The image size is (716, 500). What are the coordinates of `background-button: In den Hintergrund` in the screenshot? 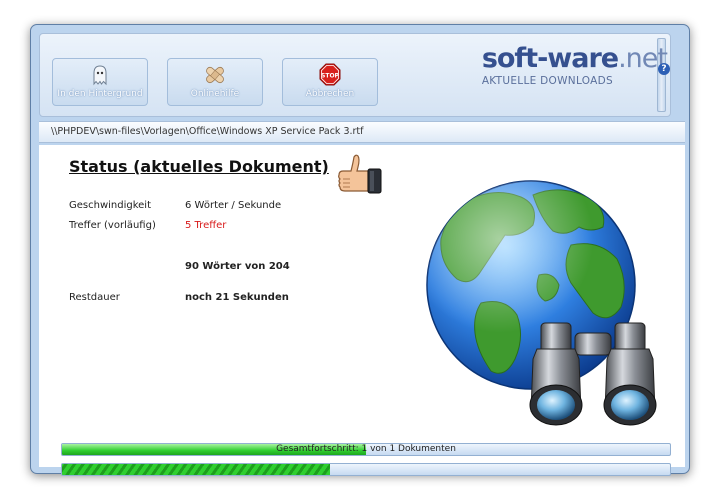 It's located at (100, 82).